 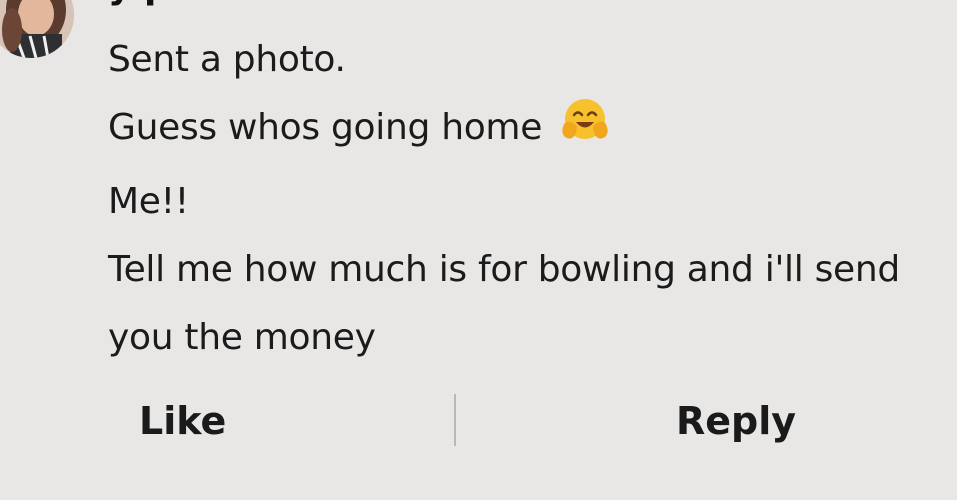 I want to click on reply-button: Reply, so click(x=736, y=421).